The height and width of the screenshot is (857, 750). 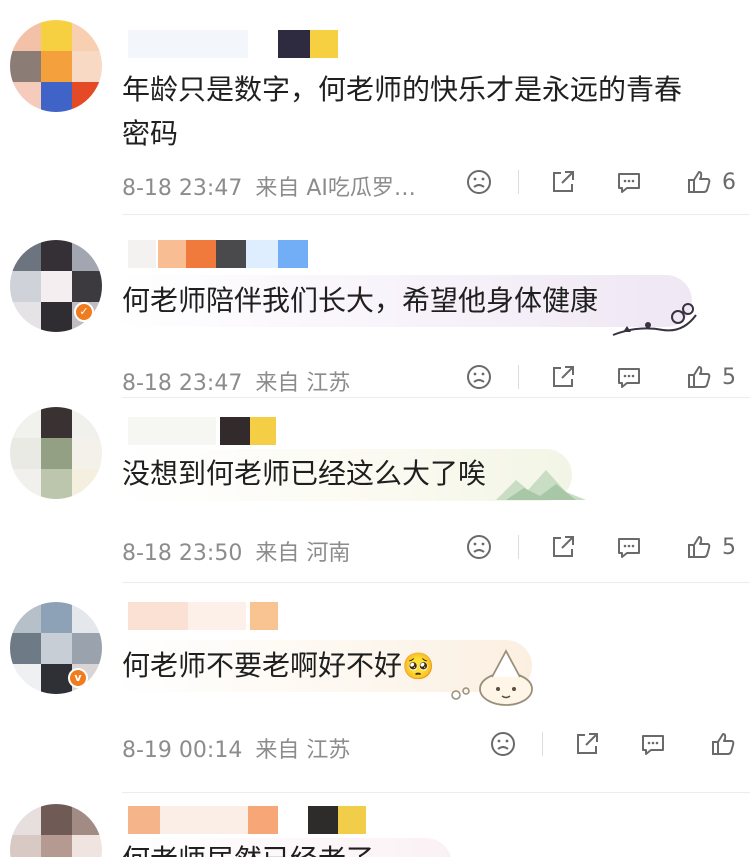 I want to click on comment-meta: 8-18 23:50 来自 河南, so click(x=239, y=551).